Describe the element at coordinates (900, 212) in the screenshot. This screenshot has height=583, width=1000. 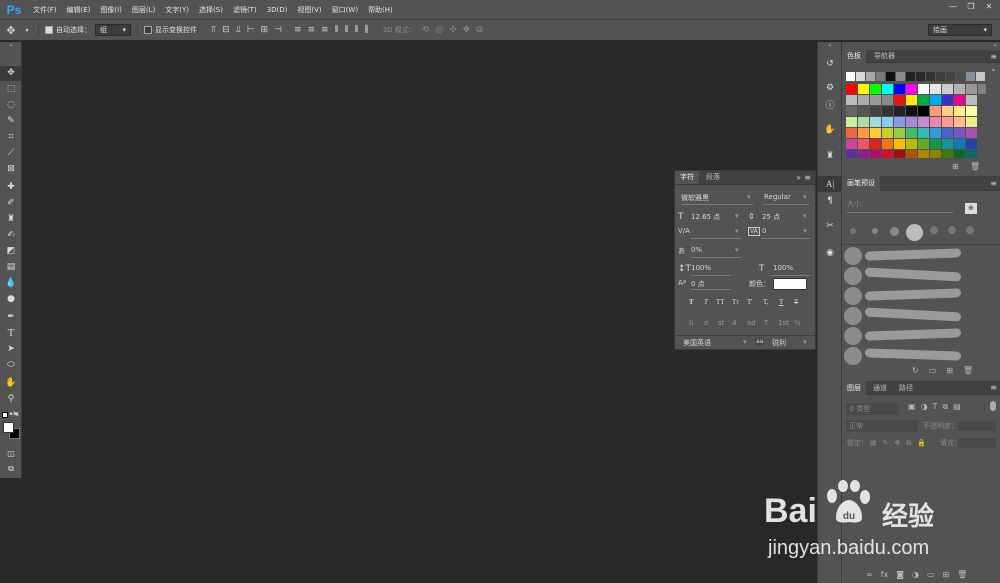
I see `size-slider` at that location.